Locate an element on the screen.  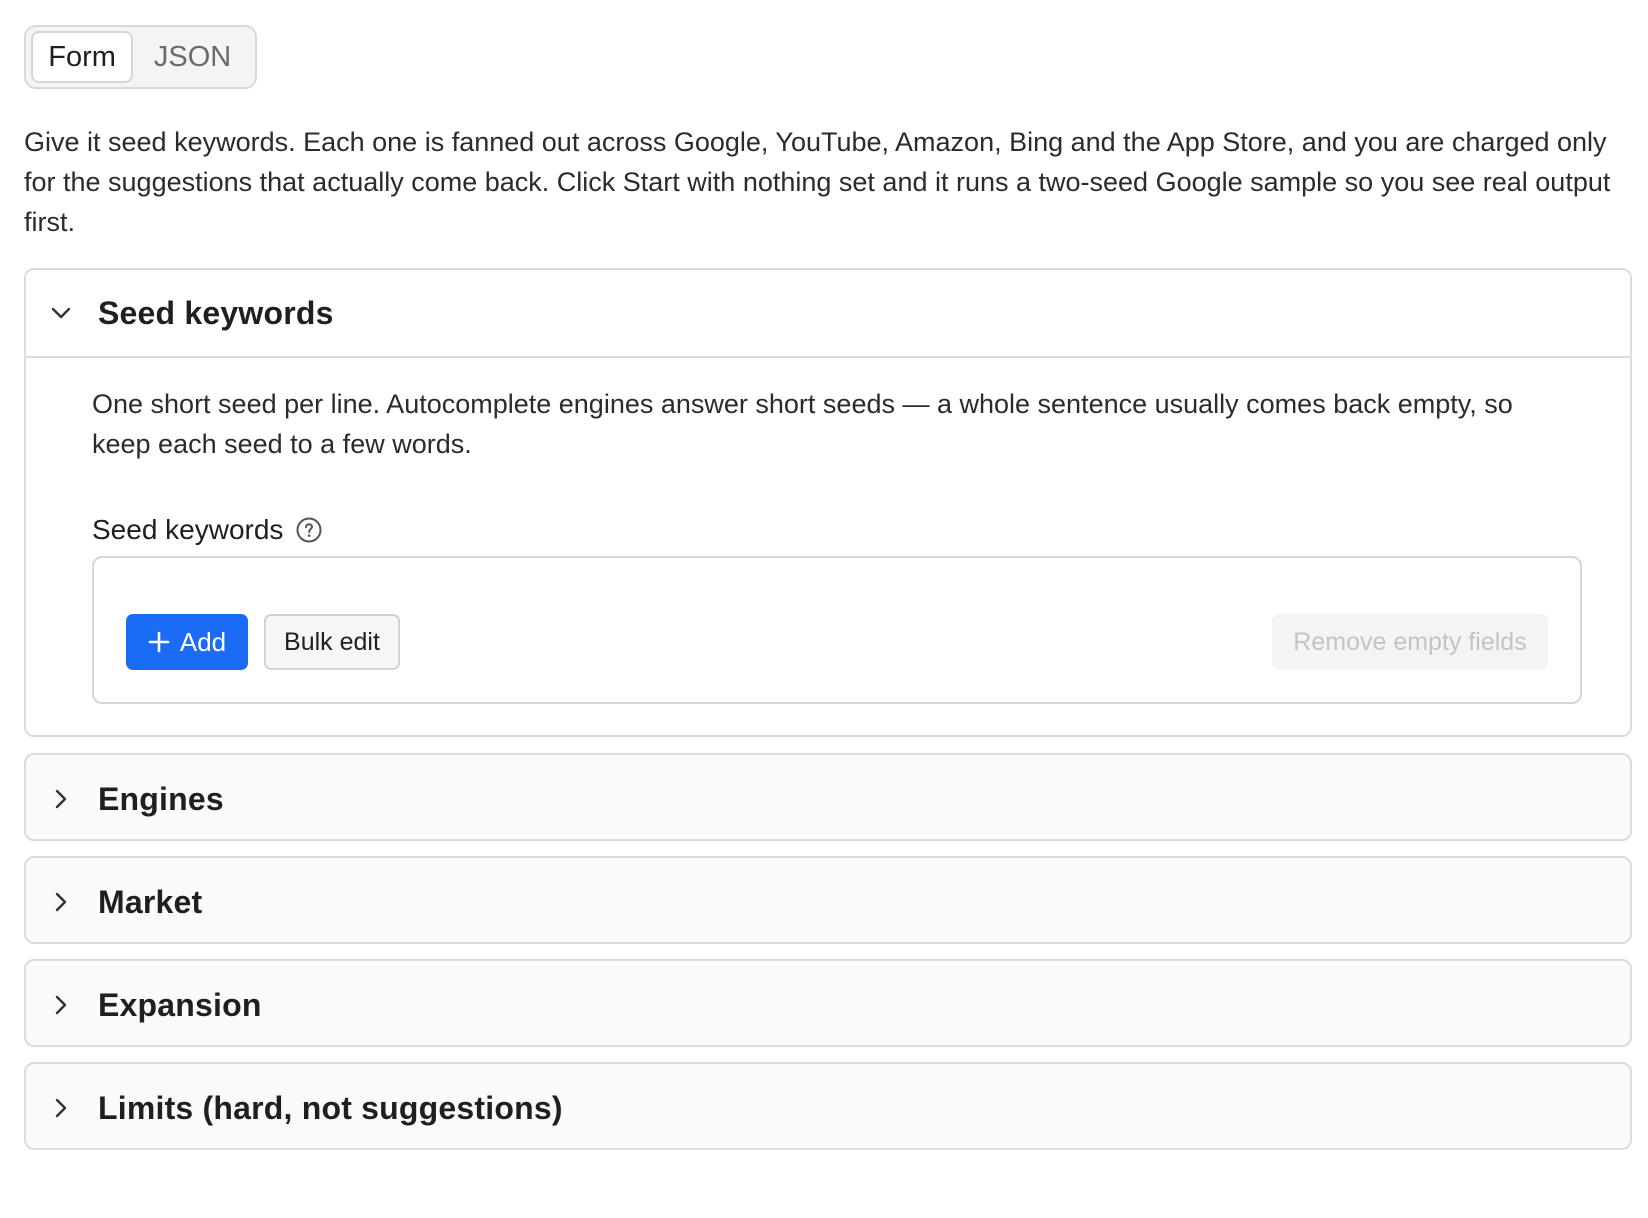
view-mode-toggle: Form JSON is located at coordinates (140, 57).